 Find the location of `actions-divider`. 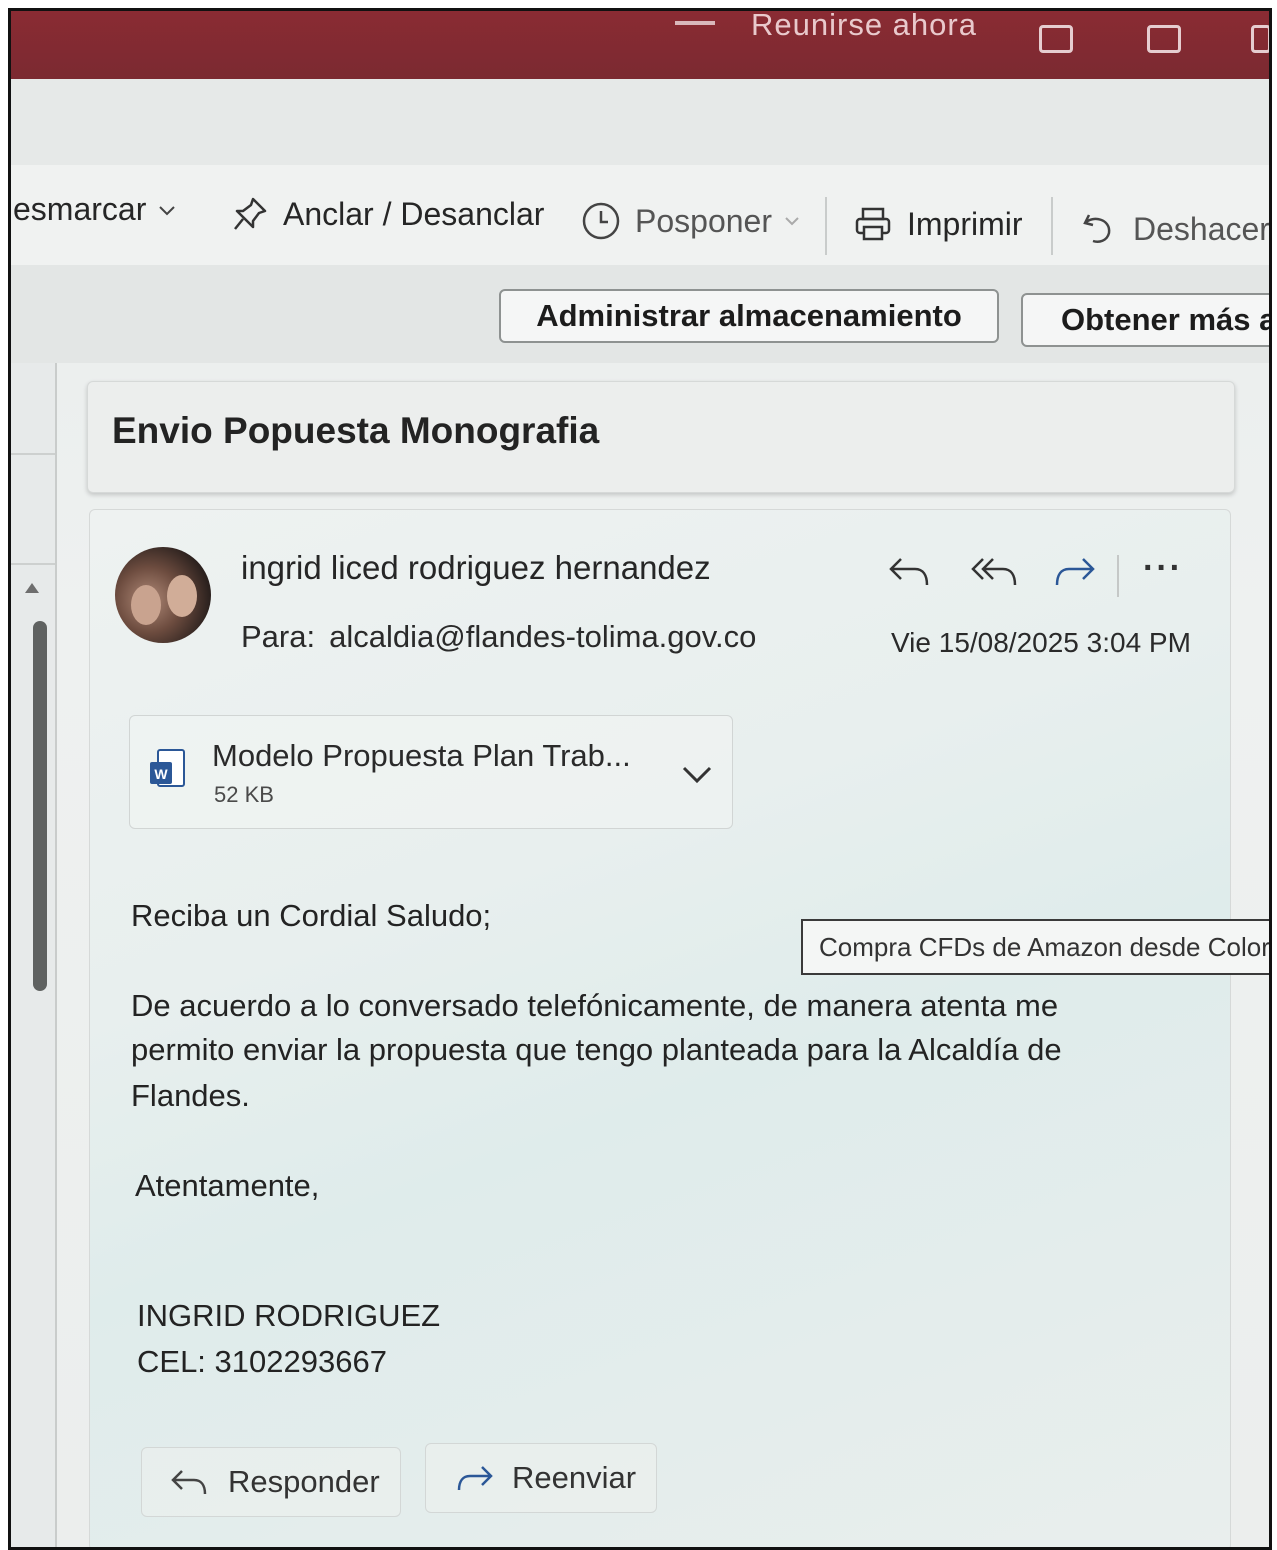

actions-divider is located at coordinates (1118, 576).